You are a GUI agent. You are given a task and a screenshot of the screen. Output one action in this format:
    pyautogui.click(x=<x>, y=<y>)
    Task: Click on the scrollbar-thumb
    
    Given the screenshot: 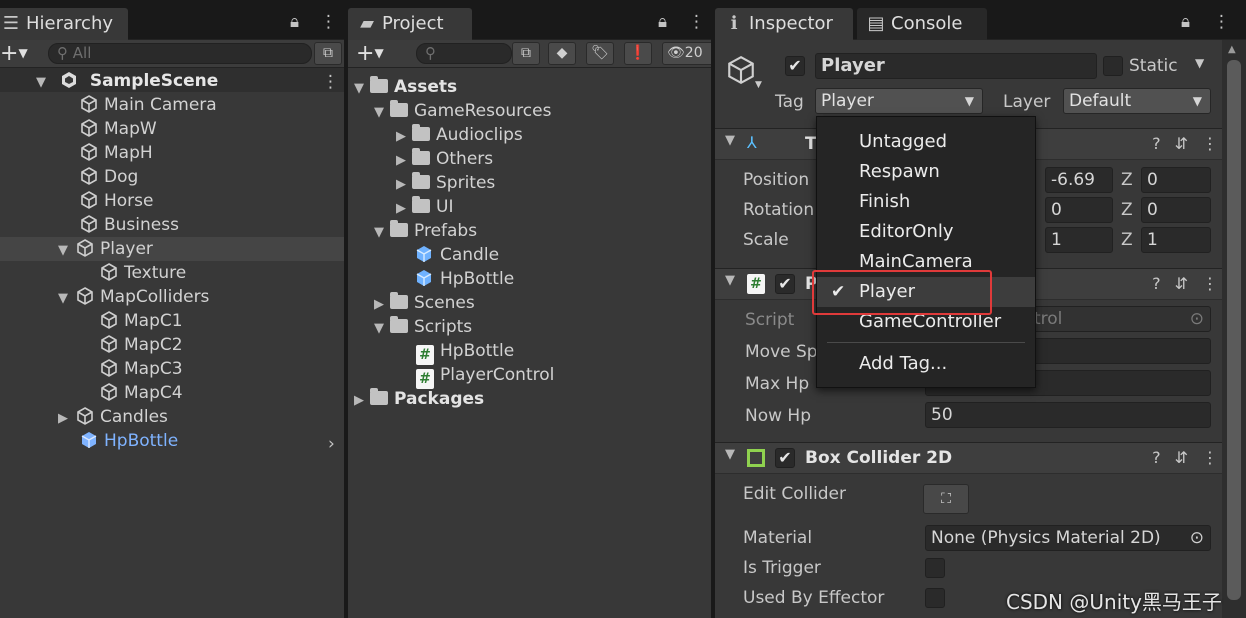 What is the action you would take?
    pyautogui.click(x=1234, y=330)
    